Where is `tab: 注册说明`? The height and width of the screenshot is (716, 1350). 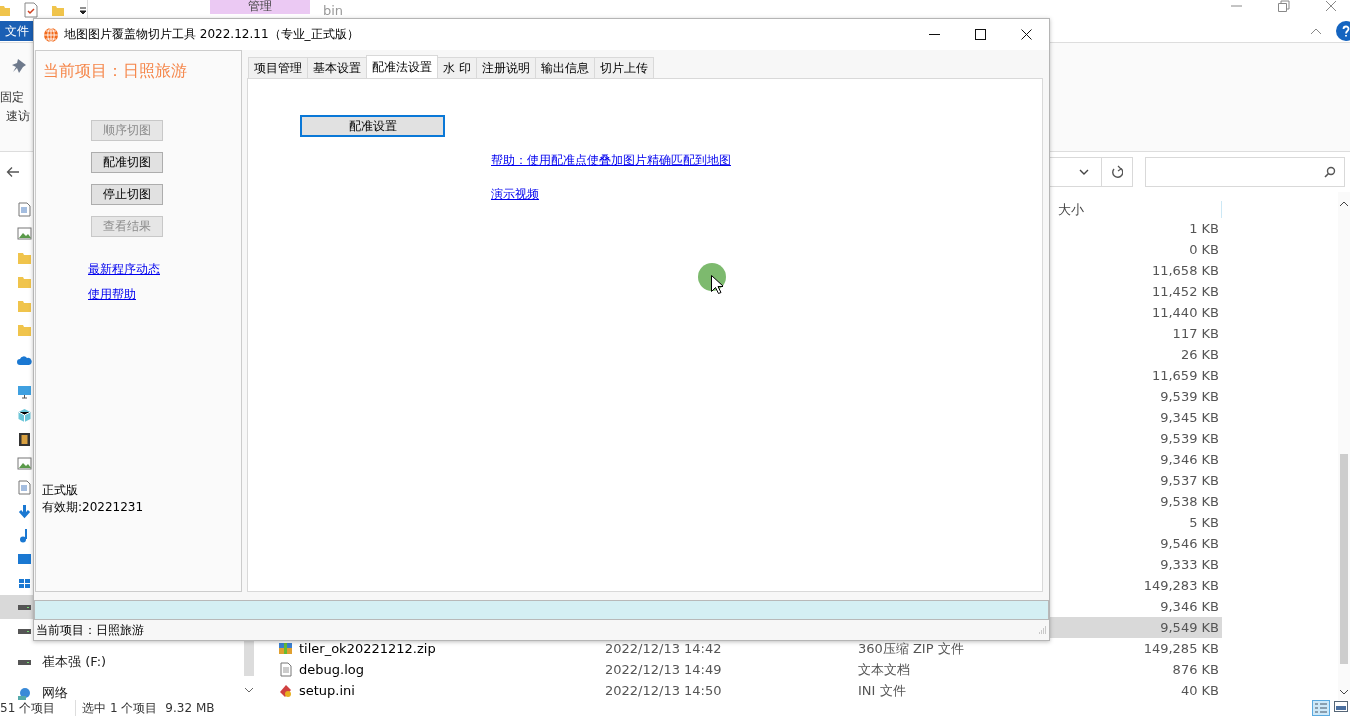 tab: 注册说明 is located at coordinates (505, 67).